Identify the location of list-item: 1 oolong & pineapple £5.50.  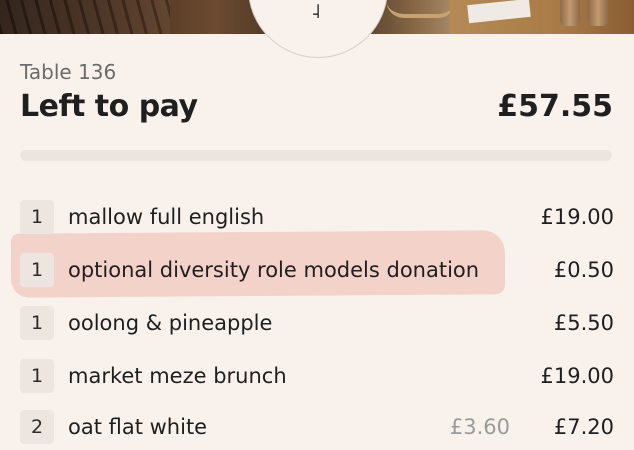
(317, 326).